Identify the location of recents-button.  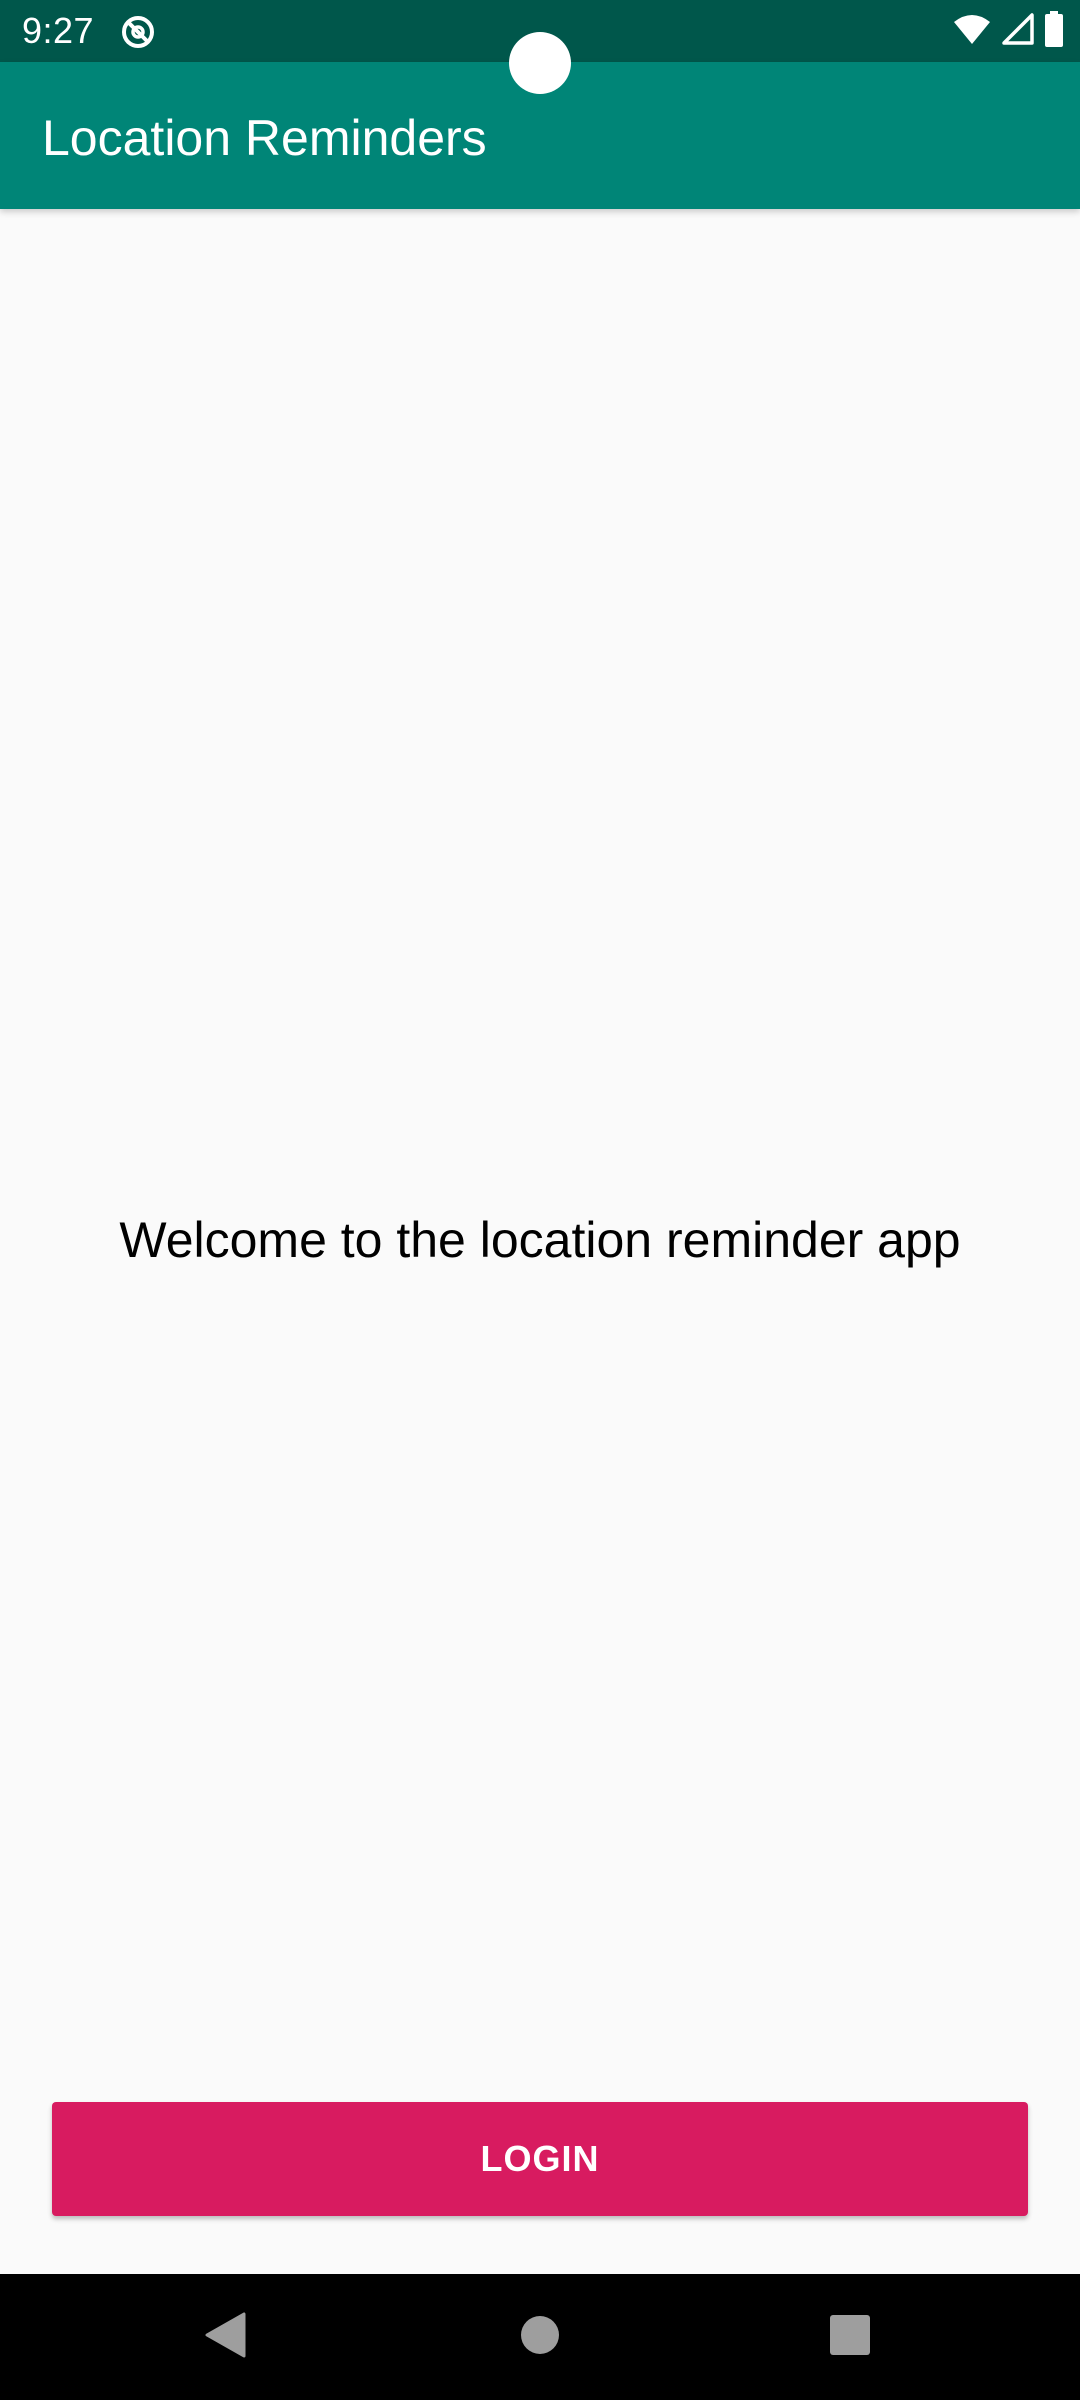
(850, 2337).